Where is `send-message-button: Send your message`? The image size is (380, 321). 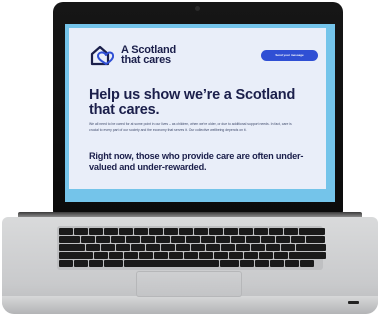
send-message-button: Send your message is located at coordinates (289, 55).